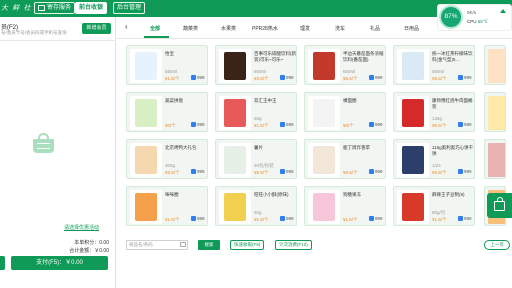  Describe the element at coordinates (172, 194) in the screenshot. I see `product-name: 咪咪圈` at that location.